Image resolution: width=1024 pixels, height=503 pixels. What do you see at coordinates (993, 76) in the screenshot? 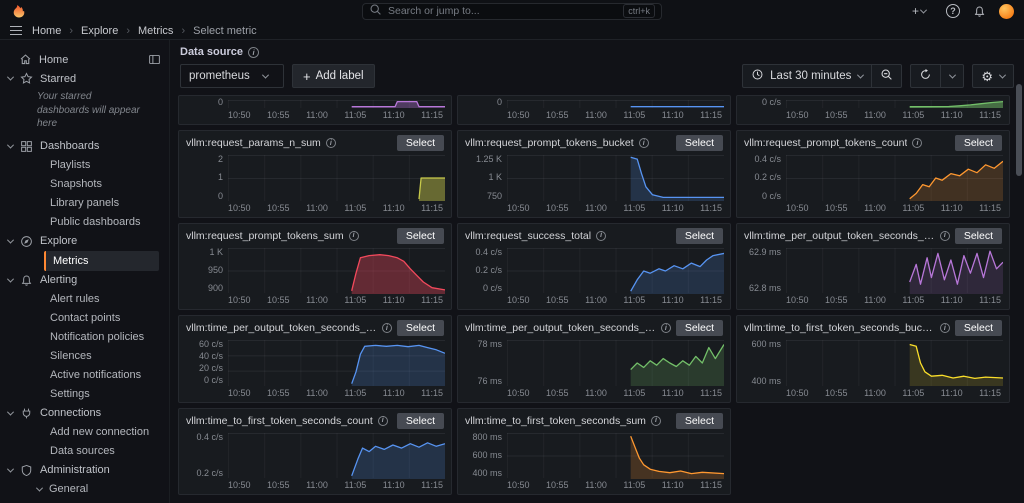
I see `panel-settings-button: ⚙` at bounding box center [993, 76].